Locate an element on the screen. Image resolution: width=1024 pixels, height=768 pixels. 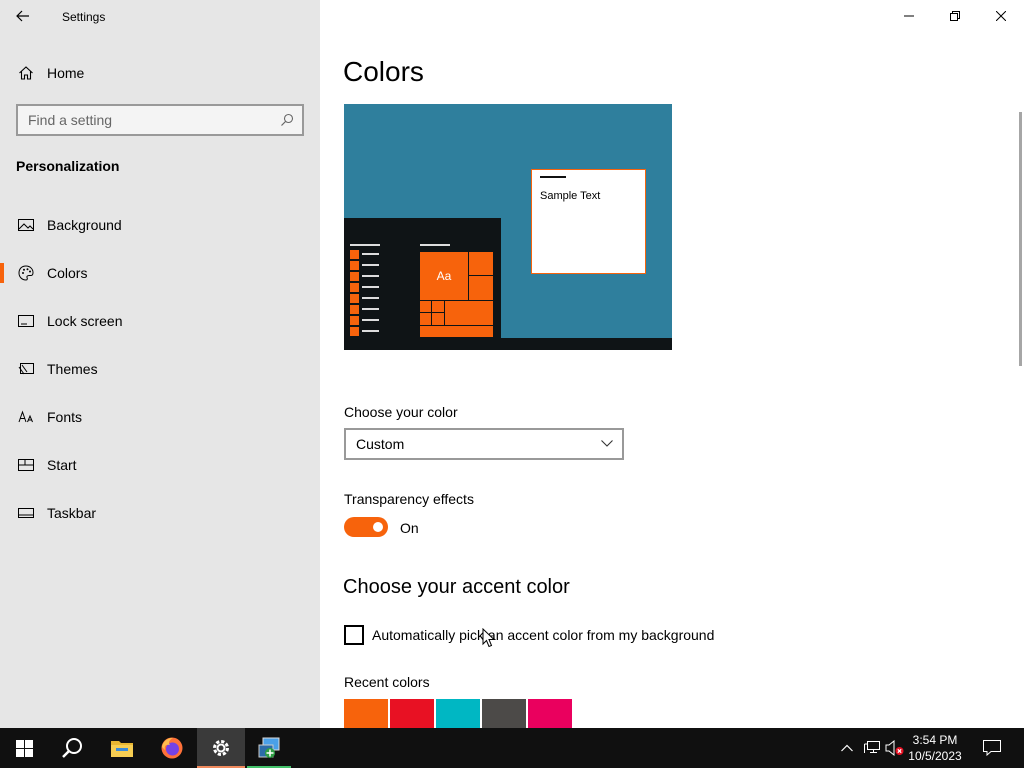
sidebar-item-label: Background is located at coordinates (84, 225).